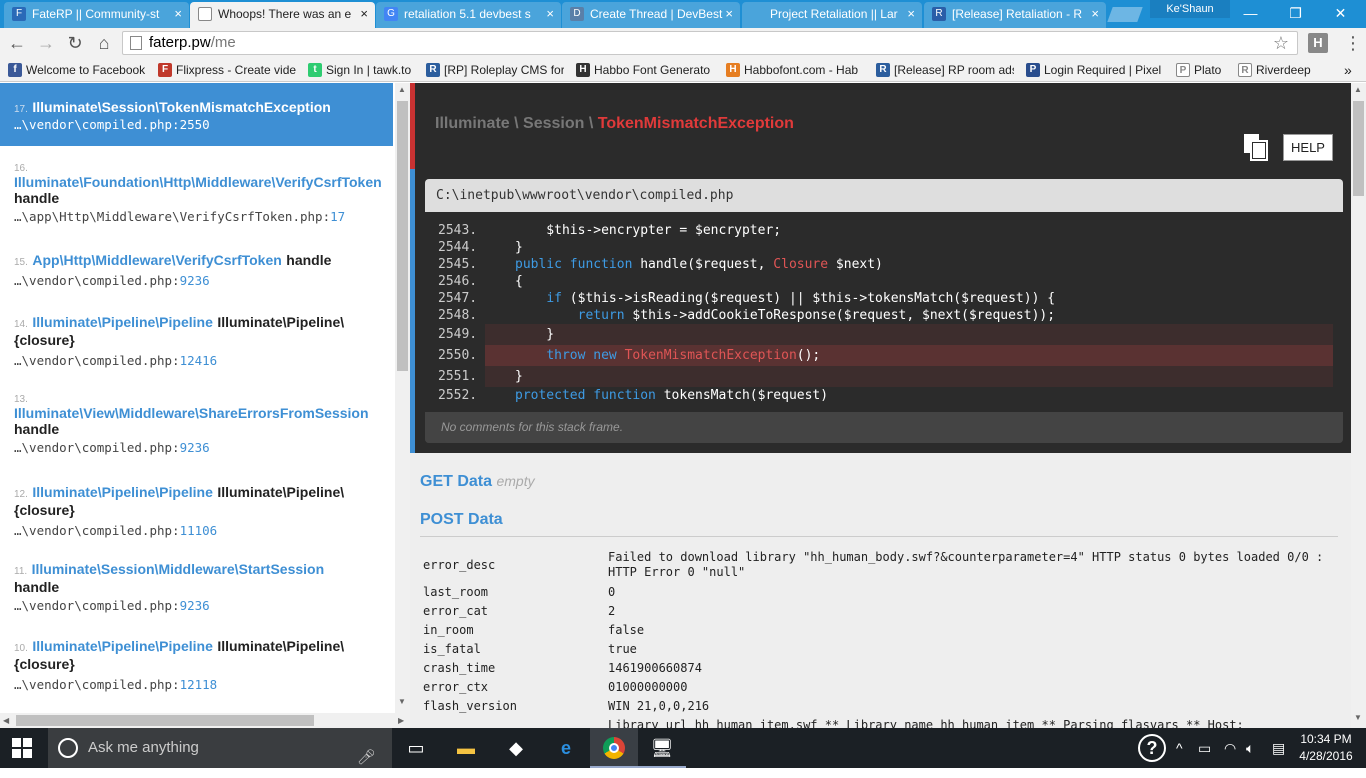 Image resolution: width=1366 pixels, height=778 pixels. What do you see at coordinates (1326, 748) in the screenshot?
I see `taskbar-clock: 10:34 PM 4/28/2016` at bounding box center [1326, 748].